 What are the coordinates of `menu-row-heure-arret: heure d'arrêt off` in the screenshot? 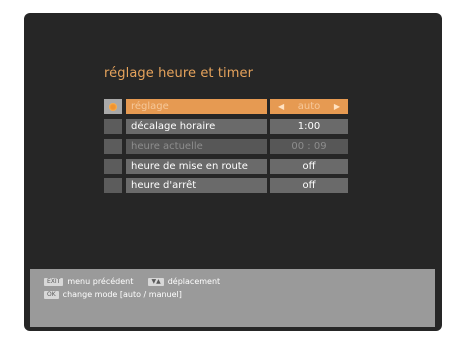 It's located at (226, 185).